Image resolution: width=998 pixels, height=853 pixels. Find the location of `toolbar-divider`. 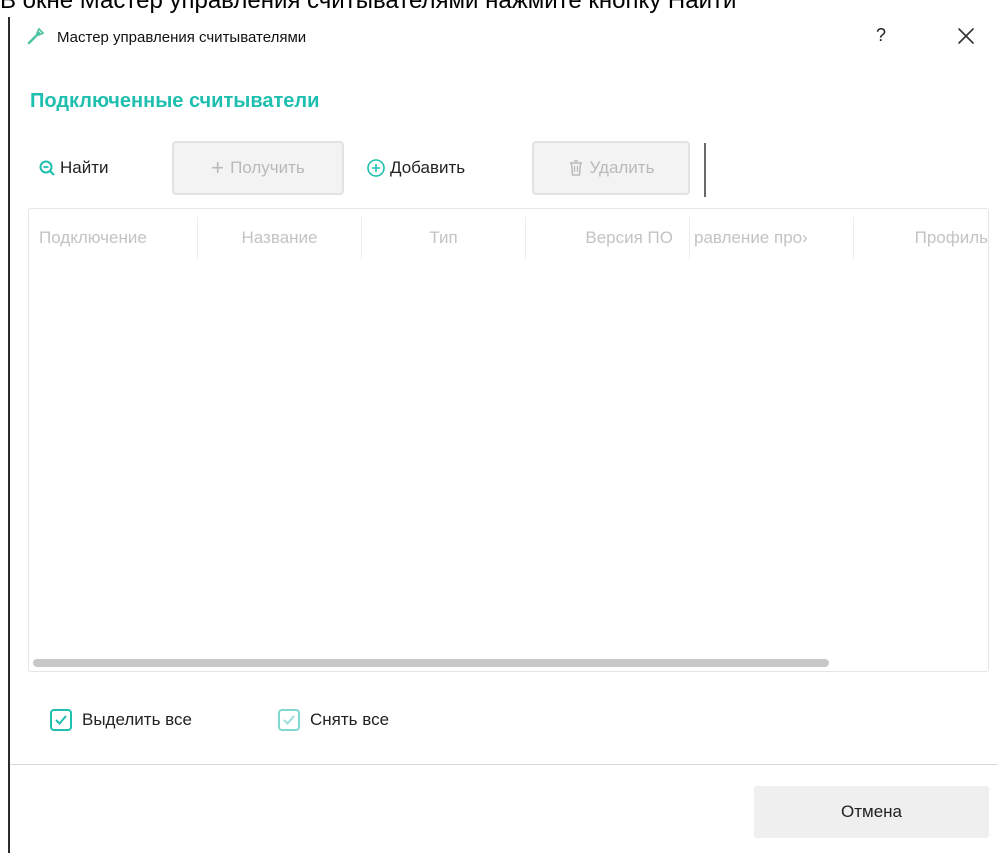

toolbar-divider is located at coordinates (705, 170).